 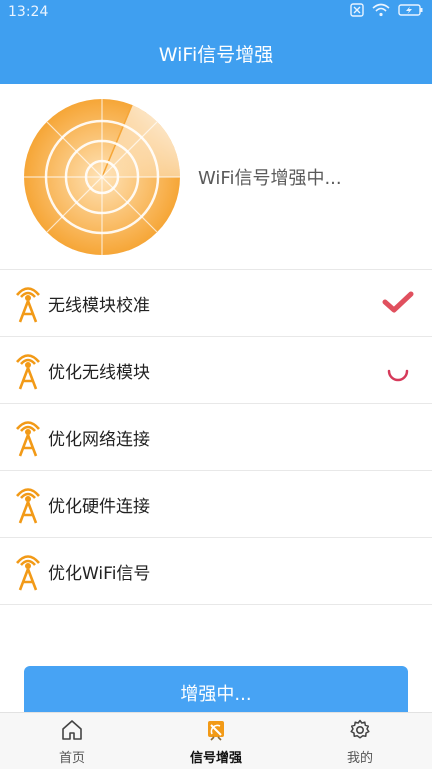 What do you see at coordinates (99, 440) in the screenshot?
I see `row-label: 优化网络连接` at bounding box center [99, 440].